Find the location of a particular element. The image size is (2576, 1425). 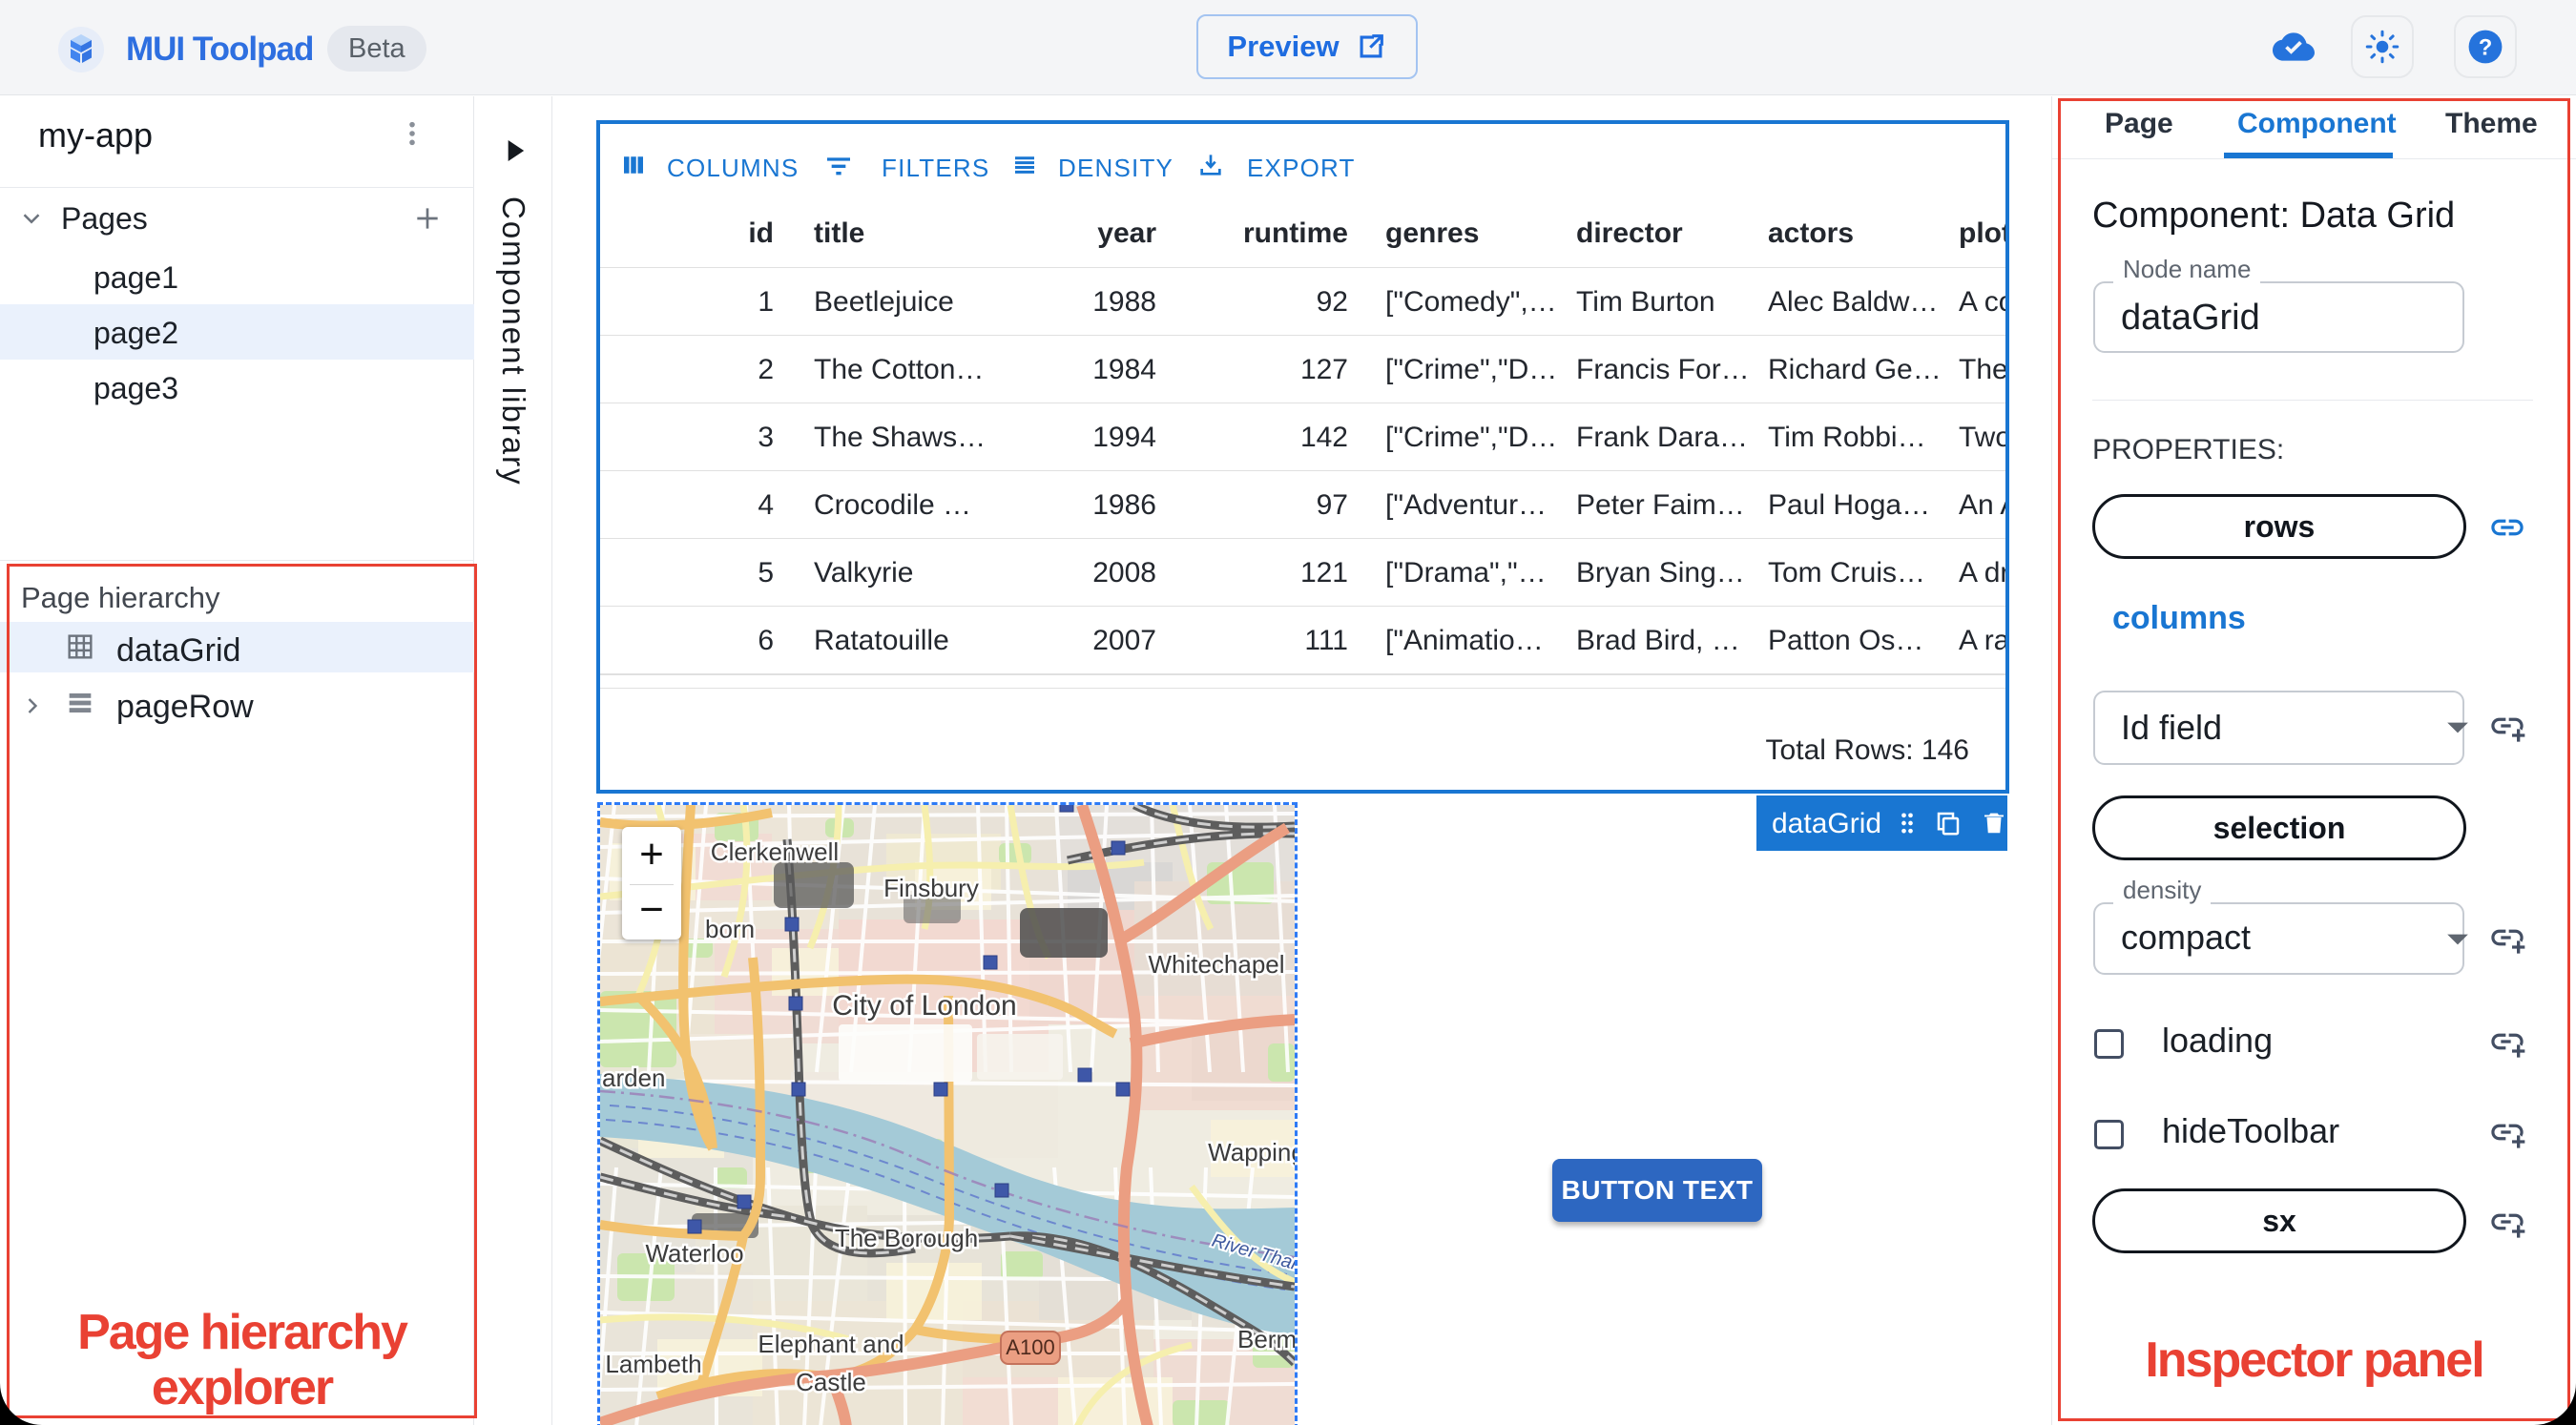

svg-text: Finsbury is located at coordinates (931, 888).